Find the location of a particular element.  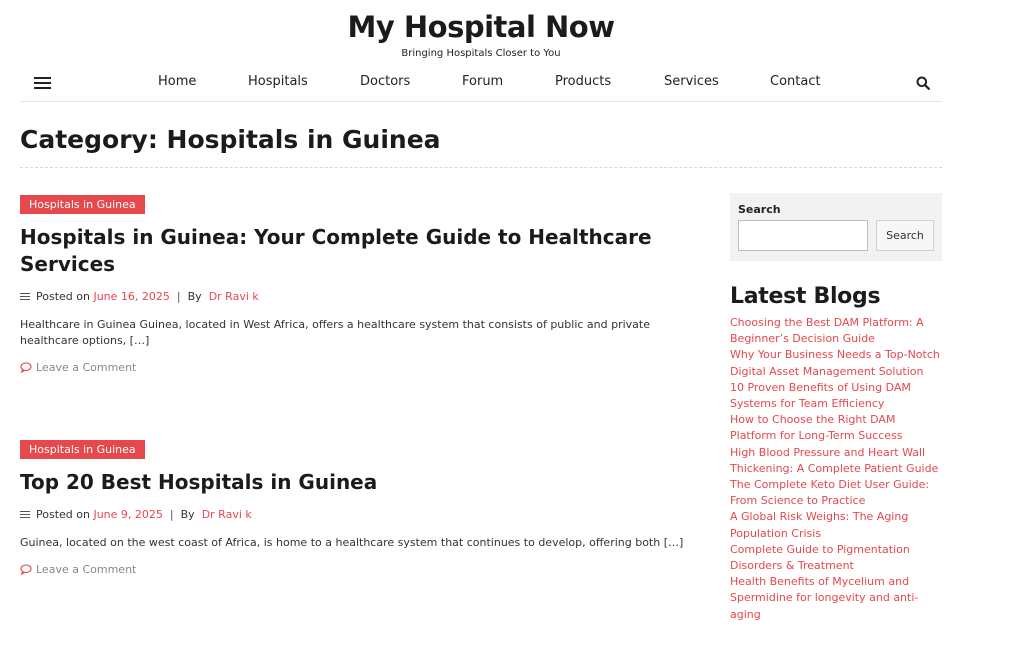

site-tagline: Bringing Hospitals Closer to You is located at coordinates (481, 53).